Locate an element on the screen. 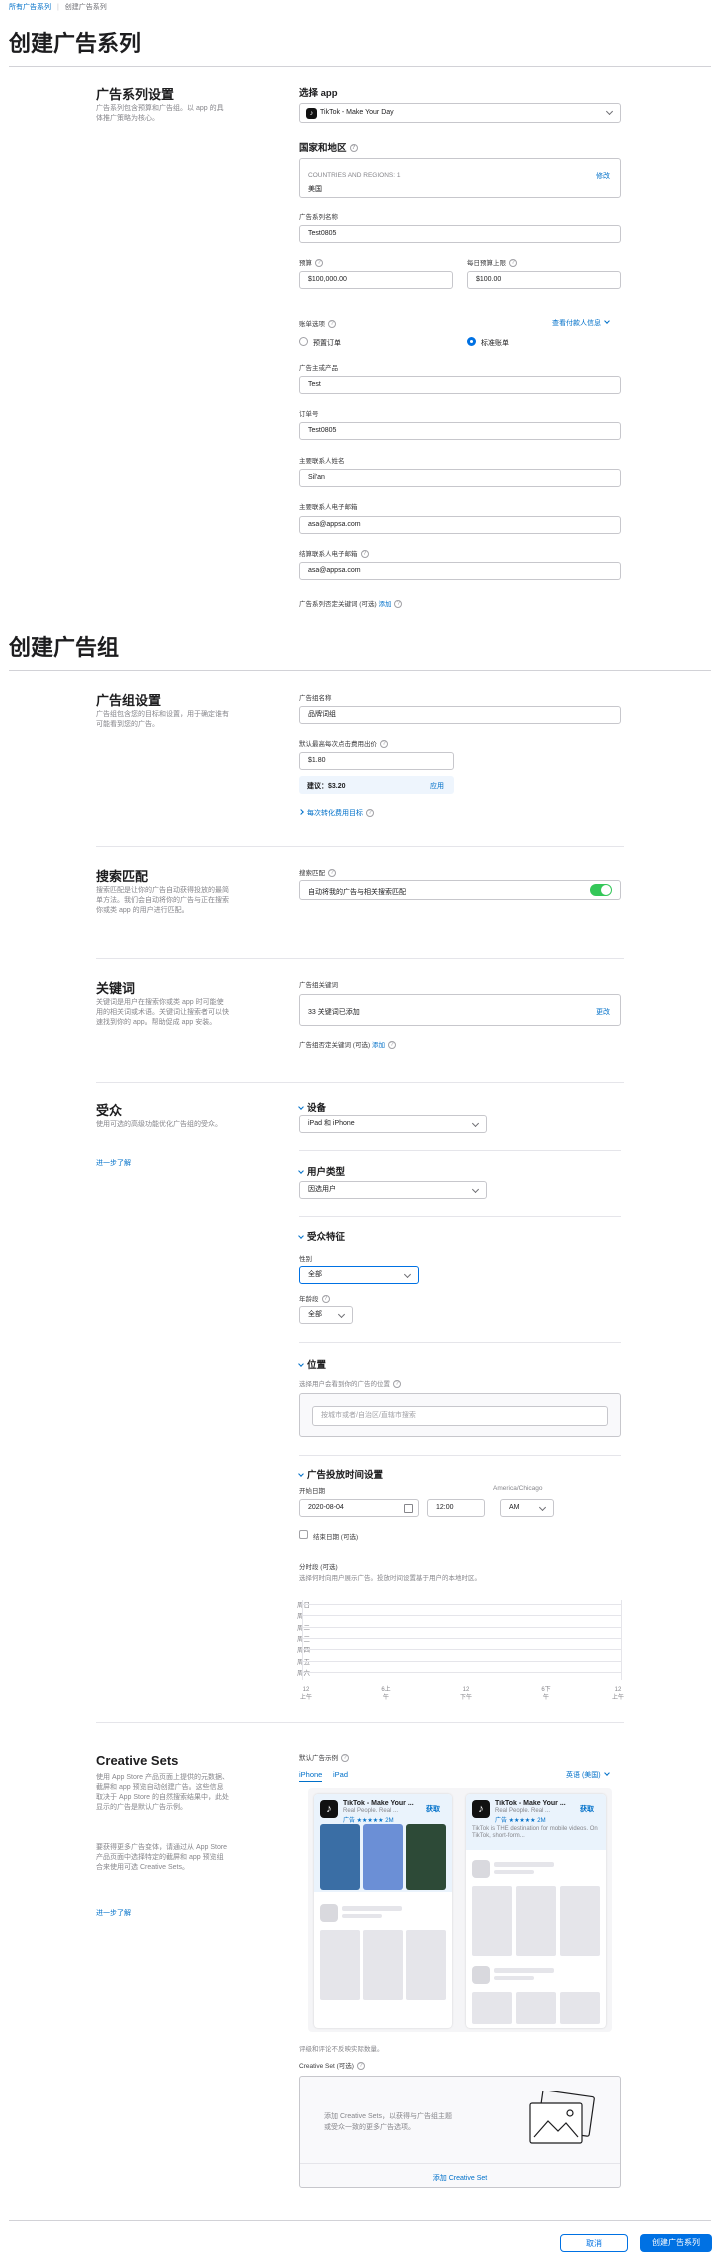 The height and width of the screenshot is (2267, 720). calendar-icon is located at coordinates (408, 1508).